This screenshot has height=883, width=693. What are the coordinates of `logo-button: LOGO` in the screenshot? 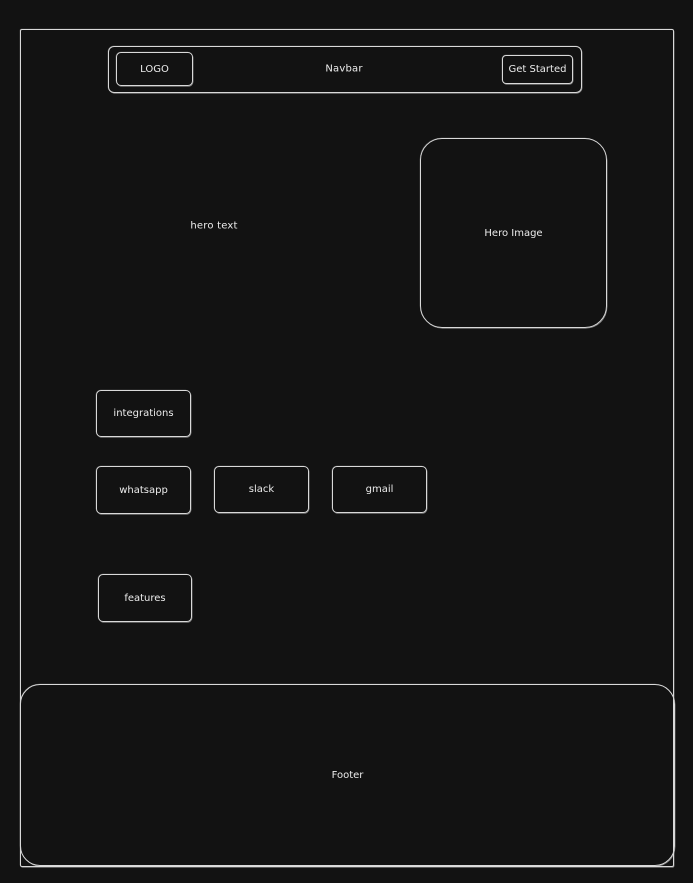 It's located at (154, 69).